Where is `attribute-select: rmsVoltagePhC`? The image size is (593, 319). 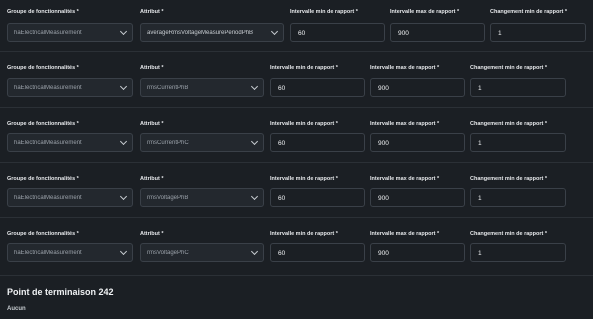
attribute-select: rmsVoltagePhC is located at coordinates (202, 252).